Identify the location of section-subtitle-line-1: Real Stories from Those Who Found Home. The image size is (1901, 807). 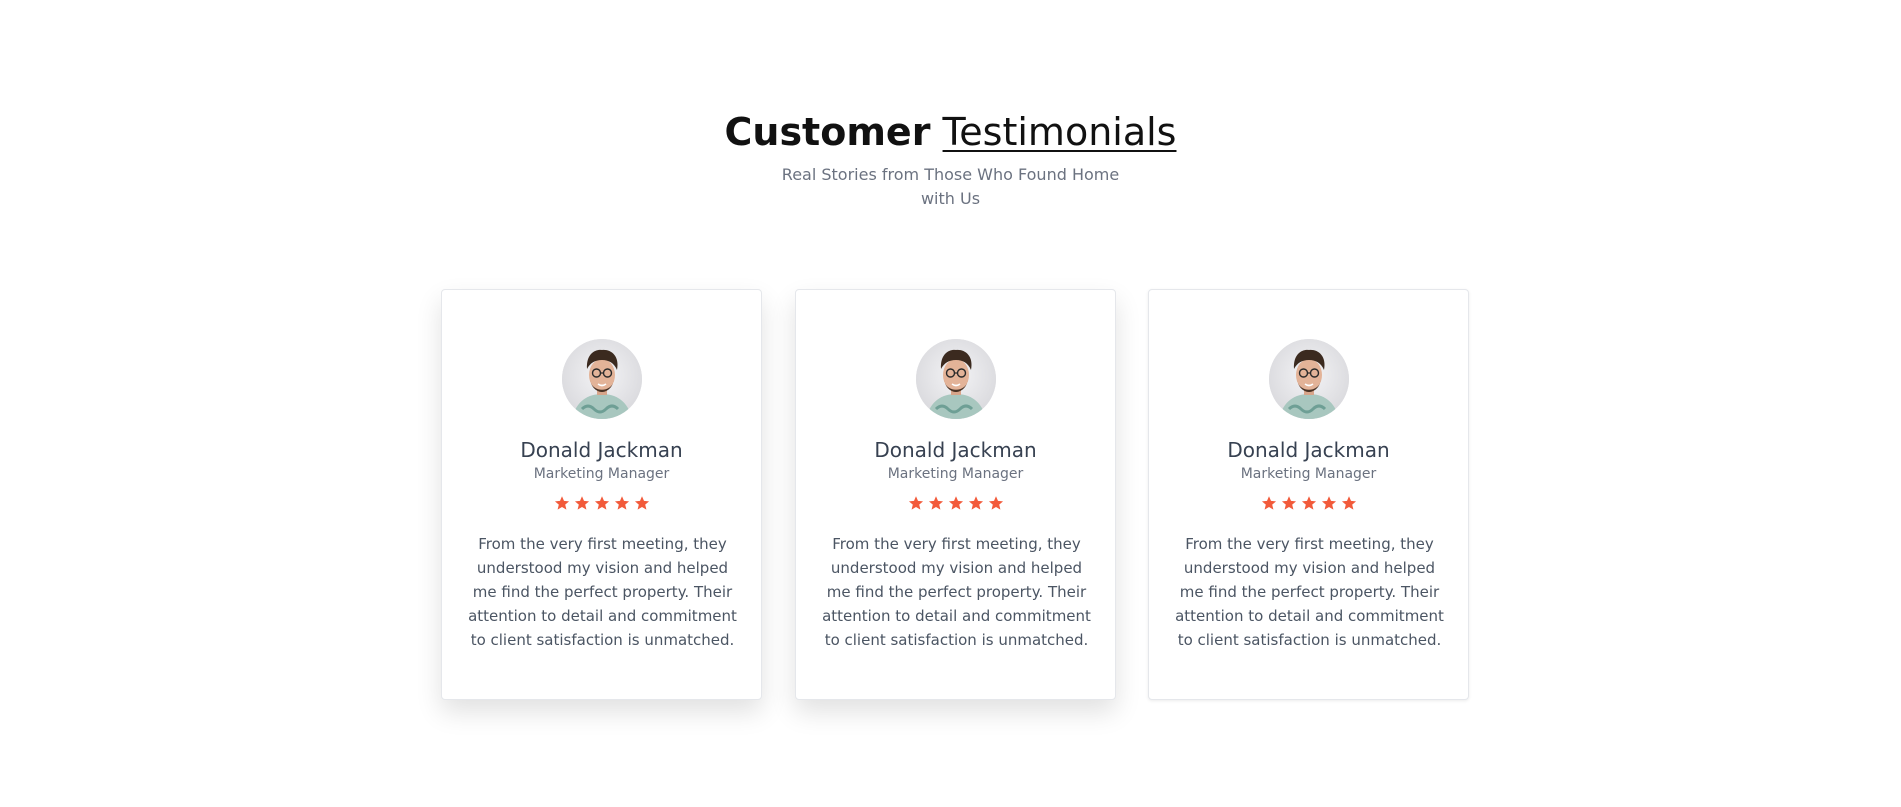
(950, 174).